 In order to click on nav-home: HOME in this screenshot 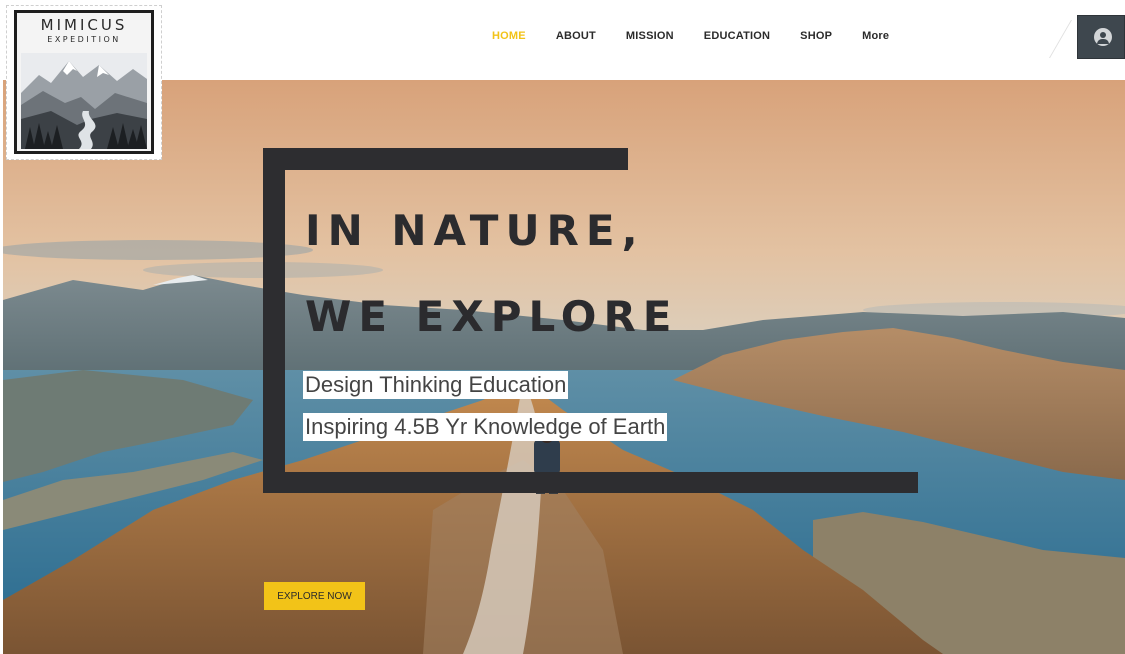, I will do `click(509, 36)`.